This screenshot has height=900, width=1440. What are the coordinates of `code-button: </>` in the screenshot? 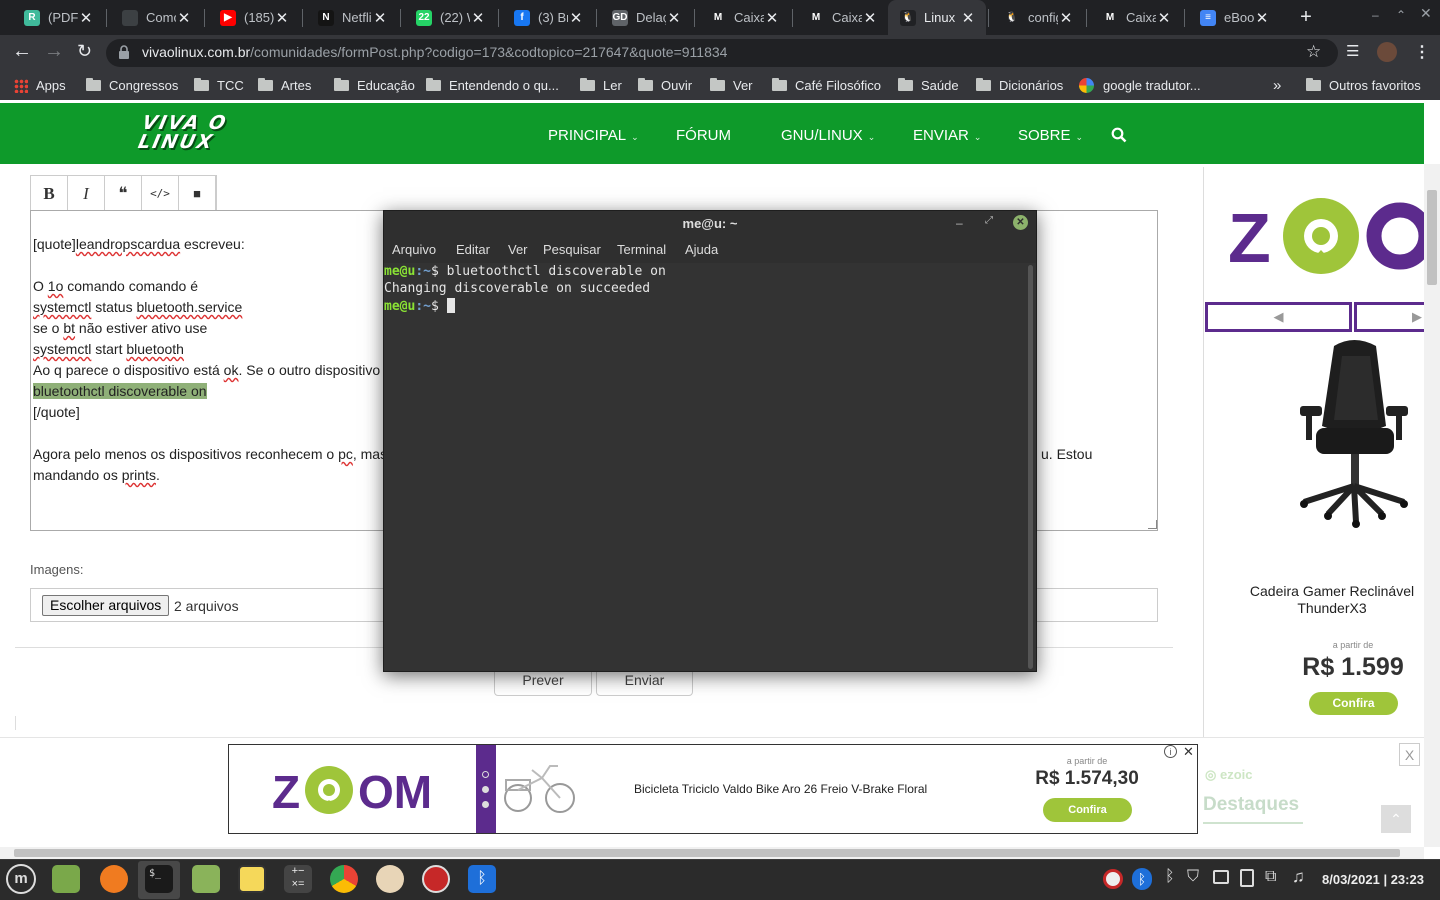 It's located at (160, 193).